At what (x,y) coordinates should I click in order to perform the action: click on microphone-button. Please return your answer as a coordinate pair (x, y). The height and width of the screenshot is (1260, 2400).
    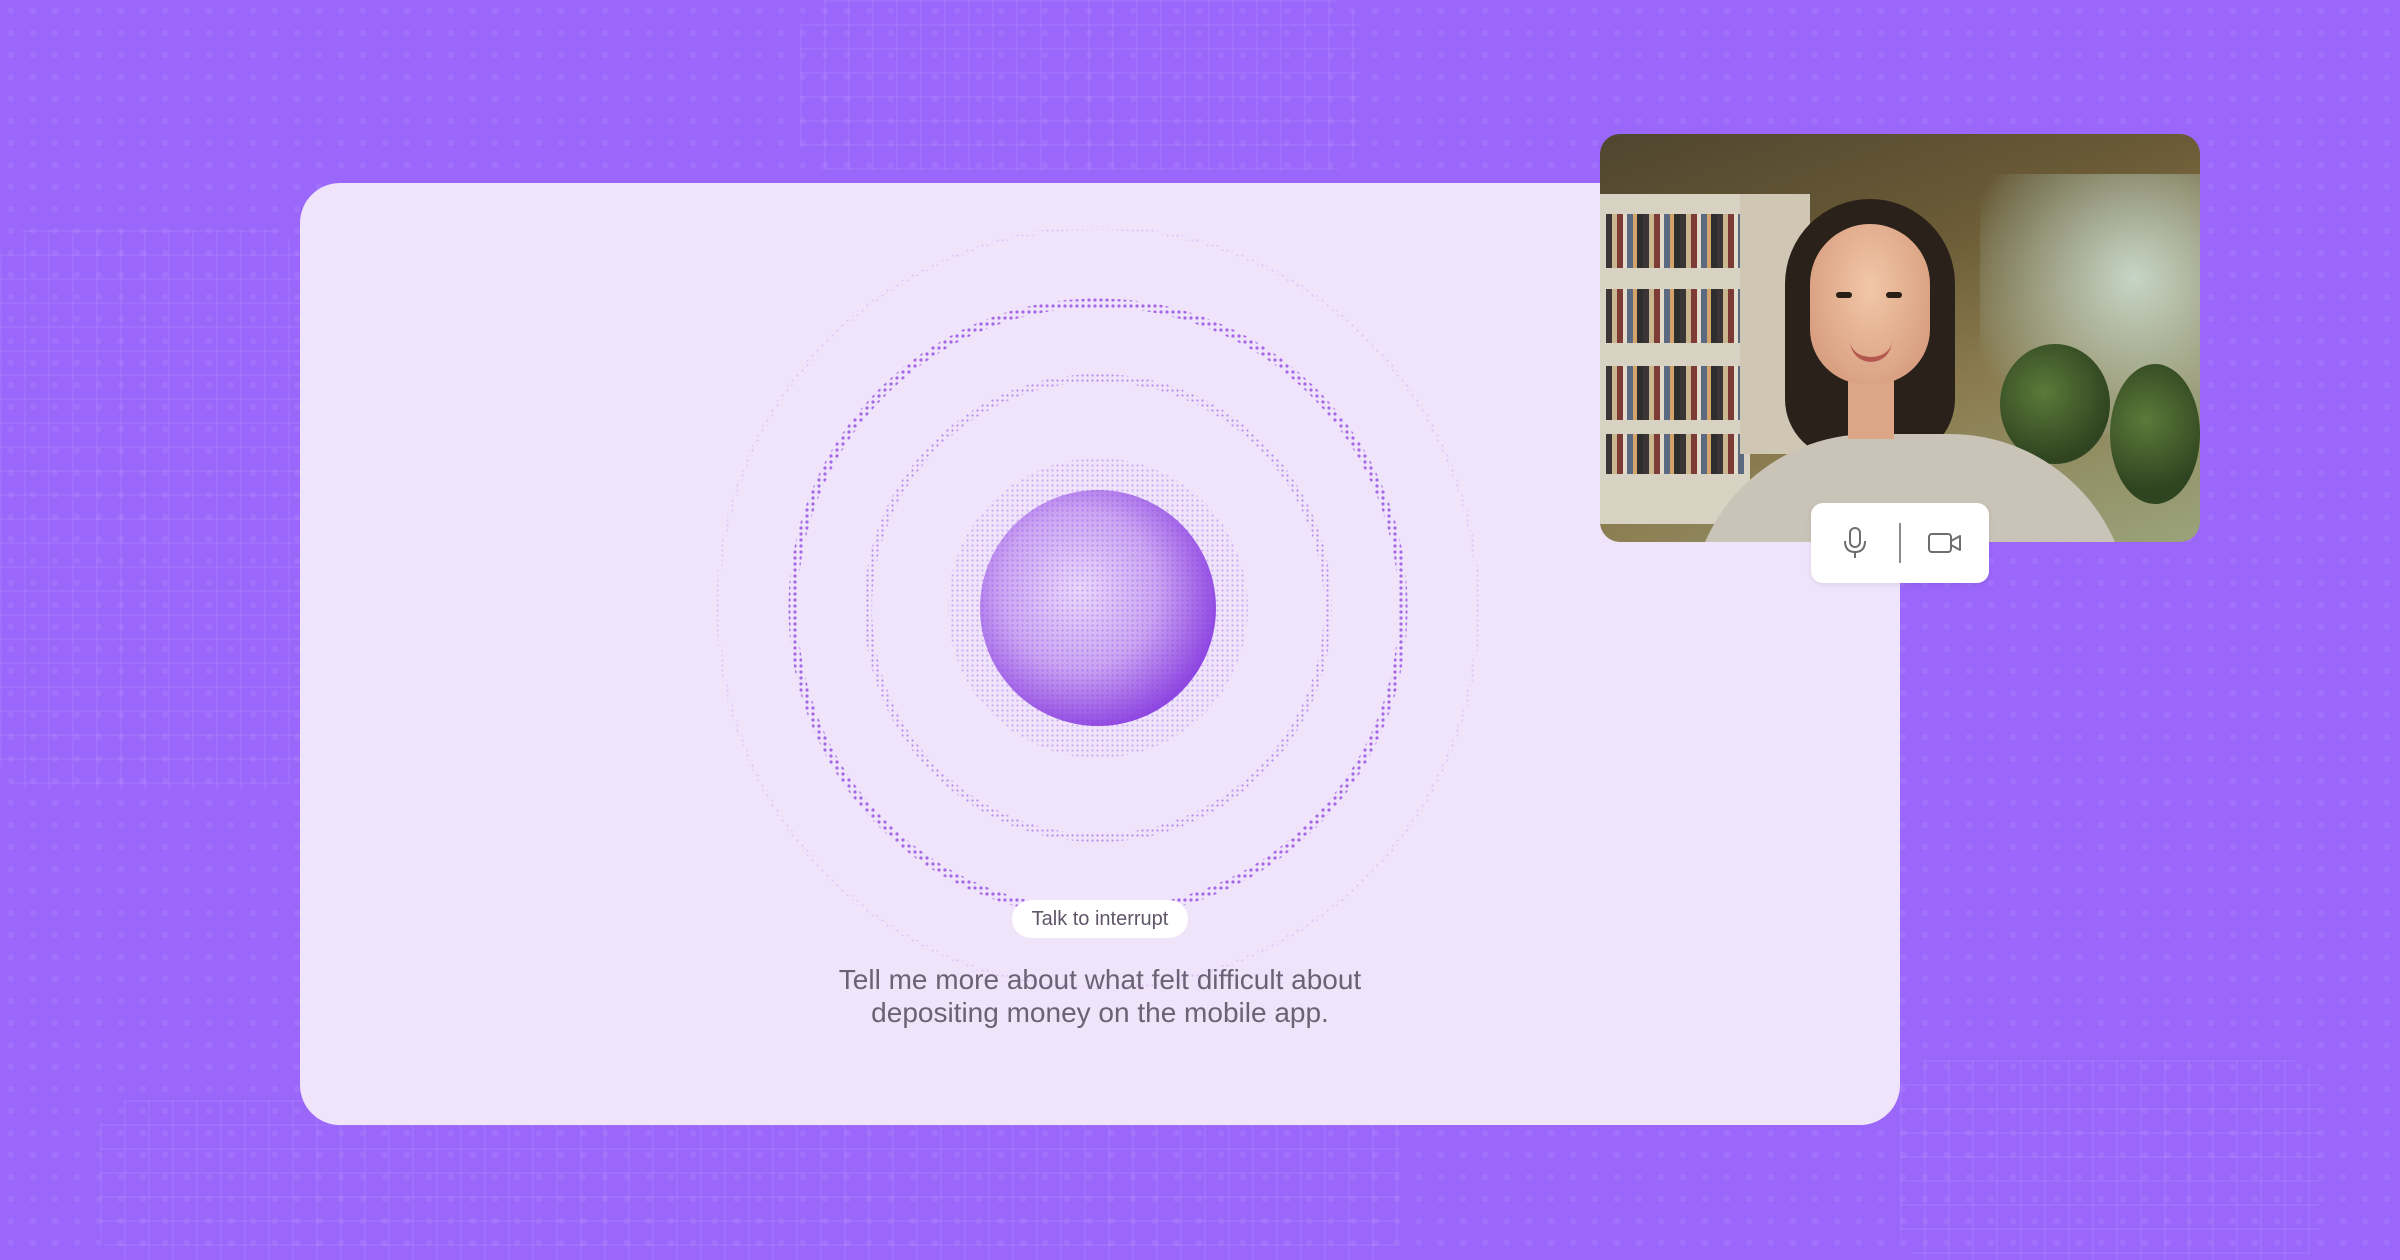
    Looking at the image, I should click on (1855, 543).